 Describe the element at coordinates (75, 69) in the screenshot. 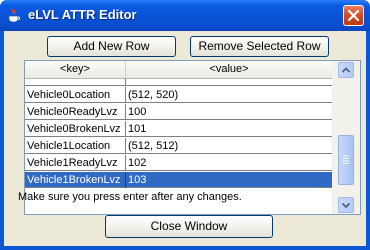

I see `column-header-key: <key>` at that location.